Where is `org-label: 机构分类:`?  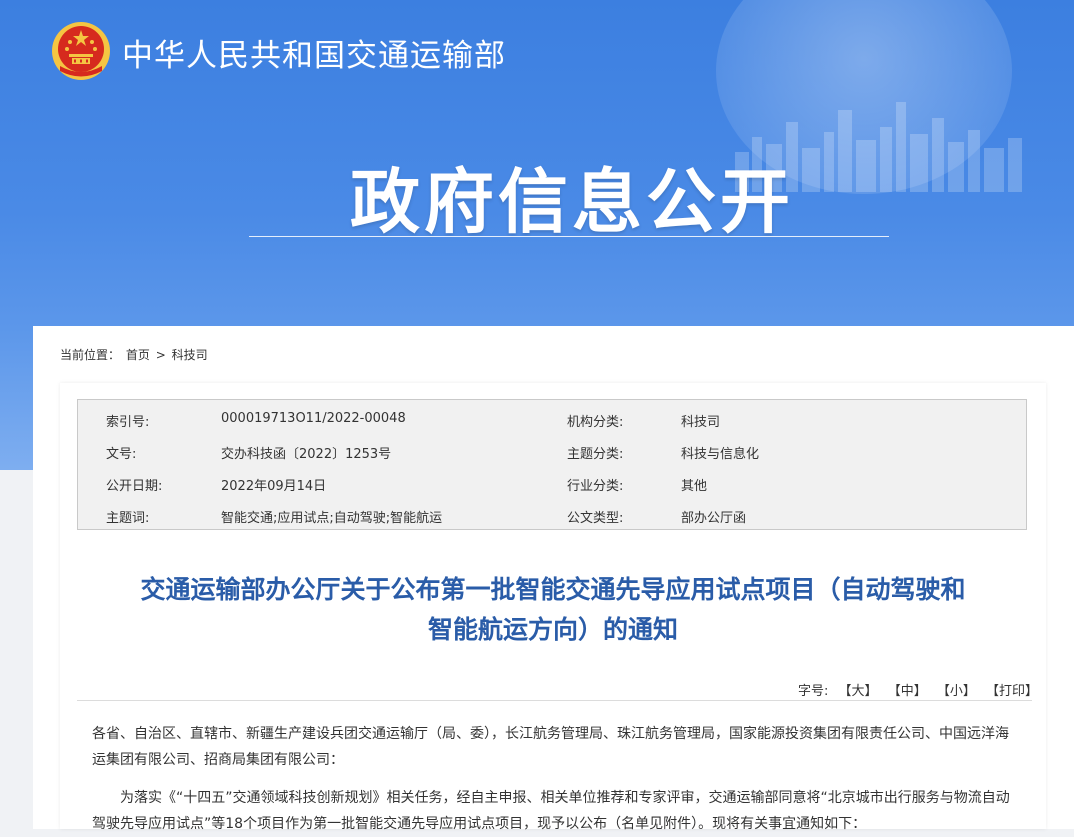
org-label: 机构分类: is located at coordinates (595, 422).